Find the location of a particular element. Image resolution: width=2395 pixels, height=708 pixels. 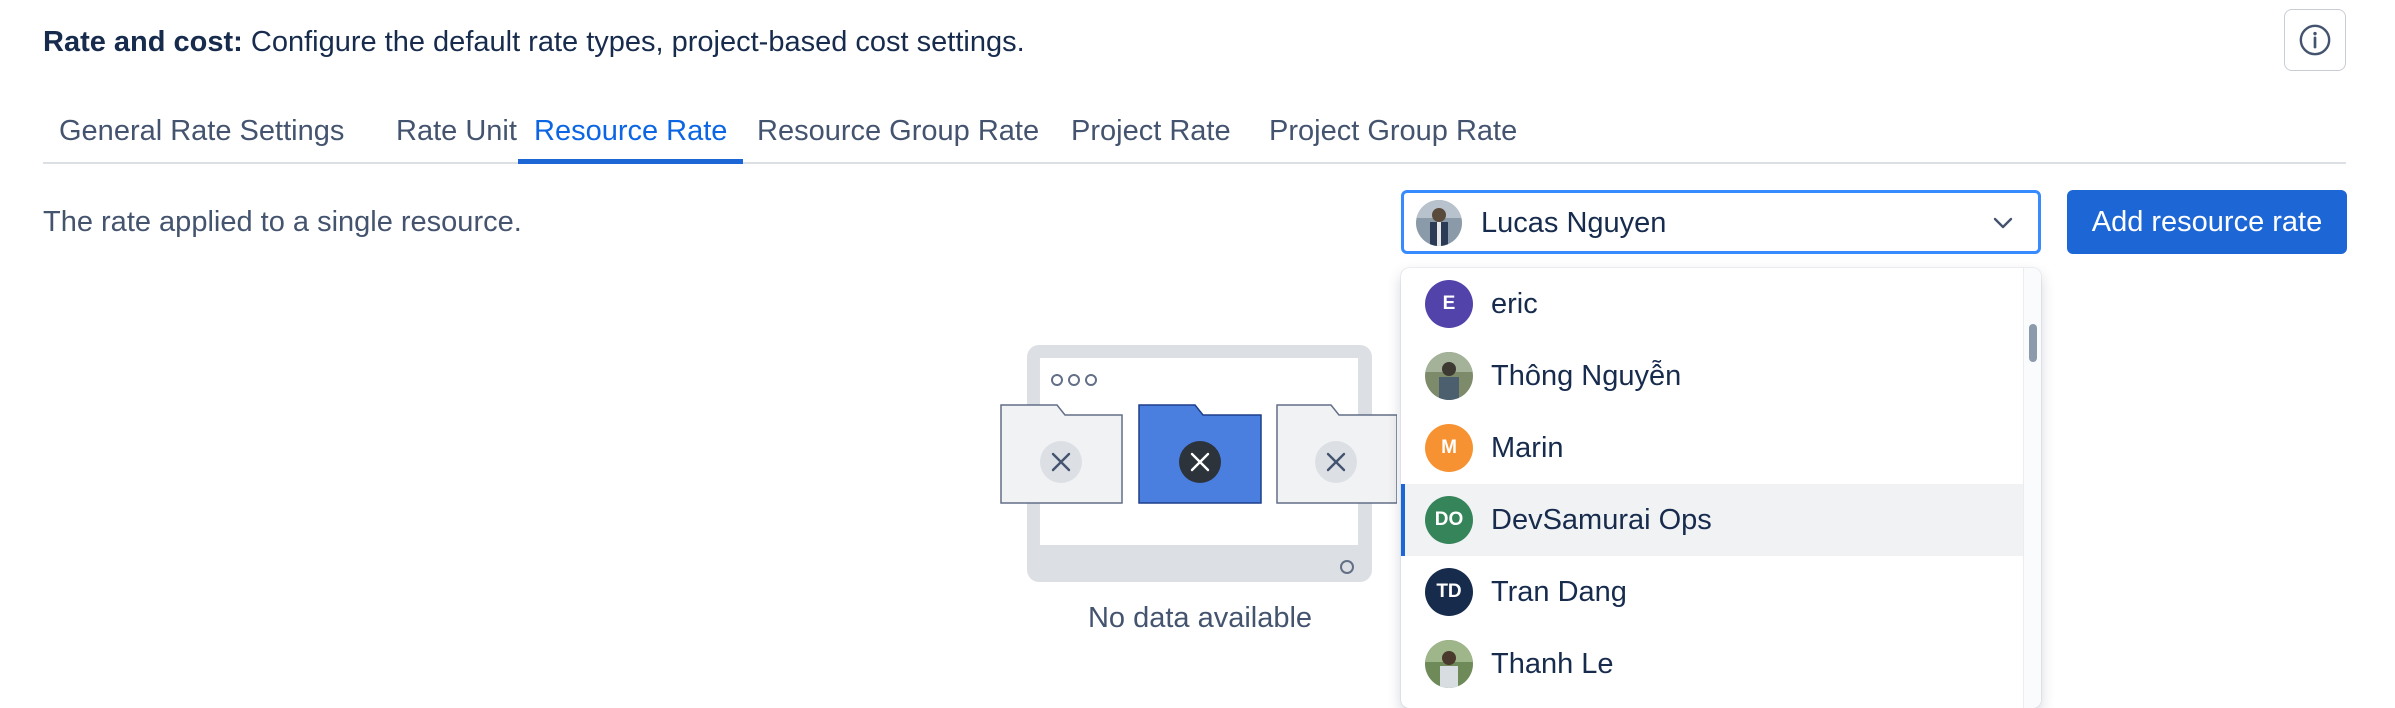

tab-resource-group-rate: Resource Group Rate is located at coordinates (898, 132).